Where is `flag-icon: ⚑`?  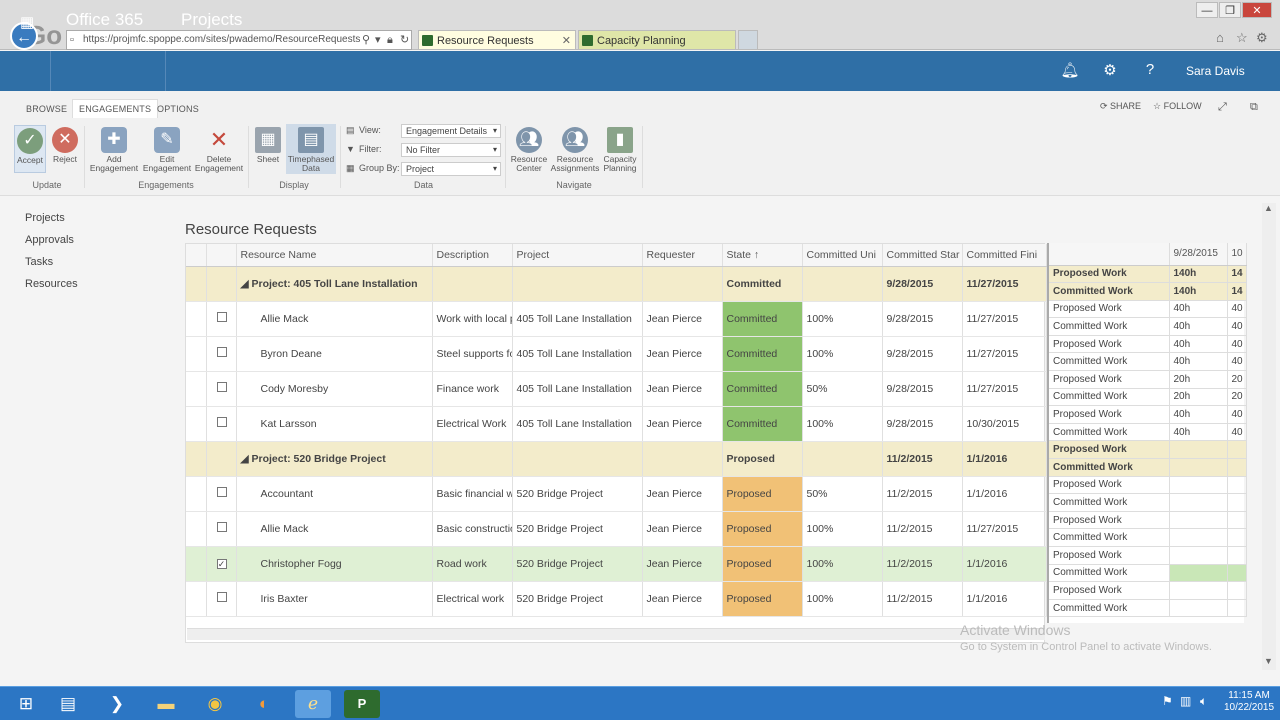
flag-icon: ⚑ is located at coordinates (1167, 701).